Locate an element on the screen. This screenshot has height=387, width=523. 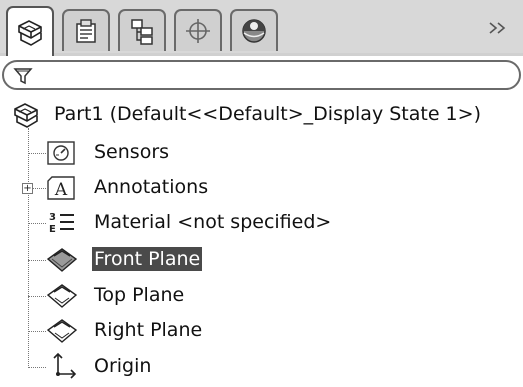
filter-funnel-icon is located at coordinates (23, 76).